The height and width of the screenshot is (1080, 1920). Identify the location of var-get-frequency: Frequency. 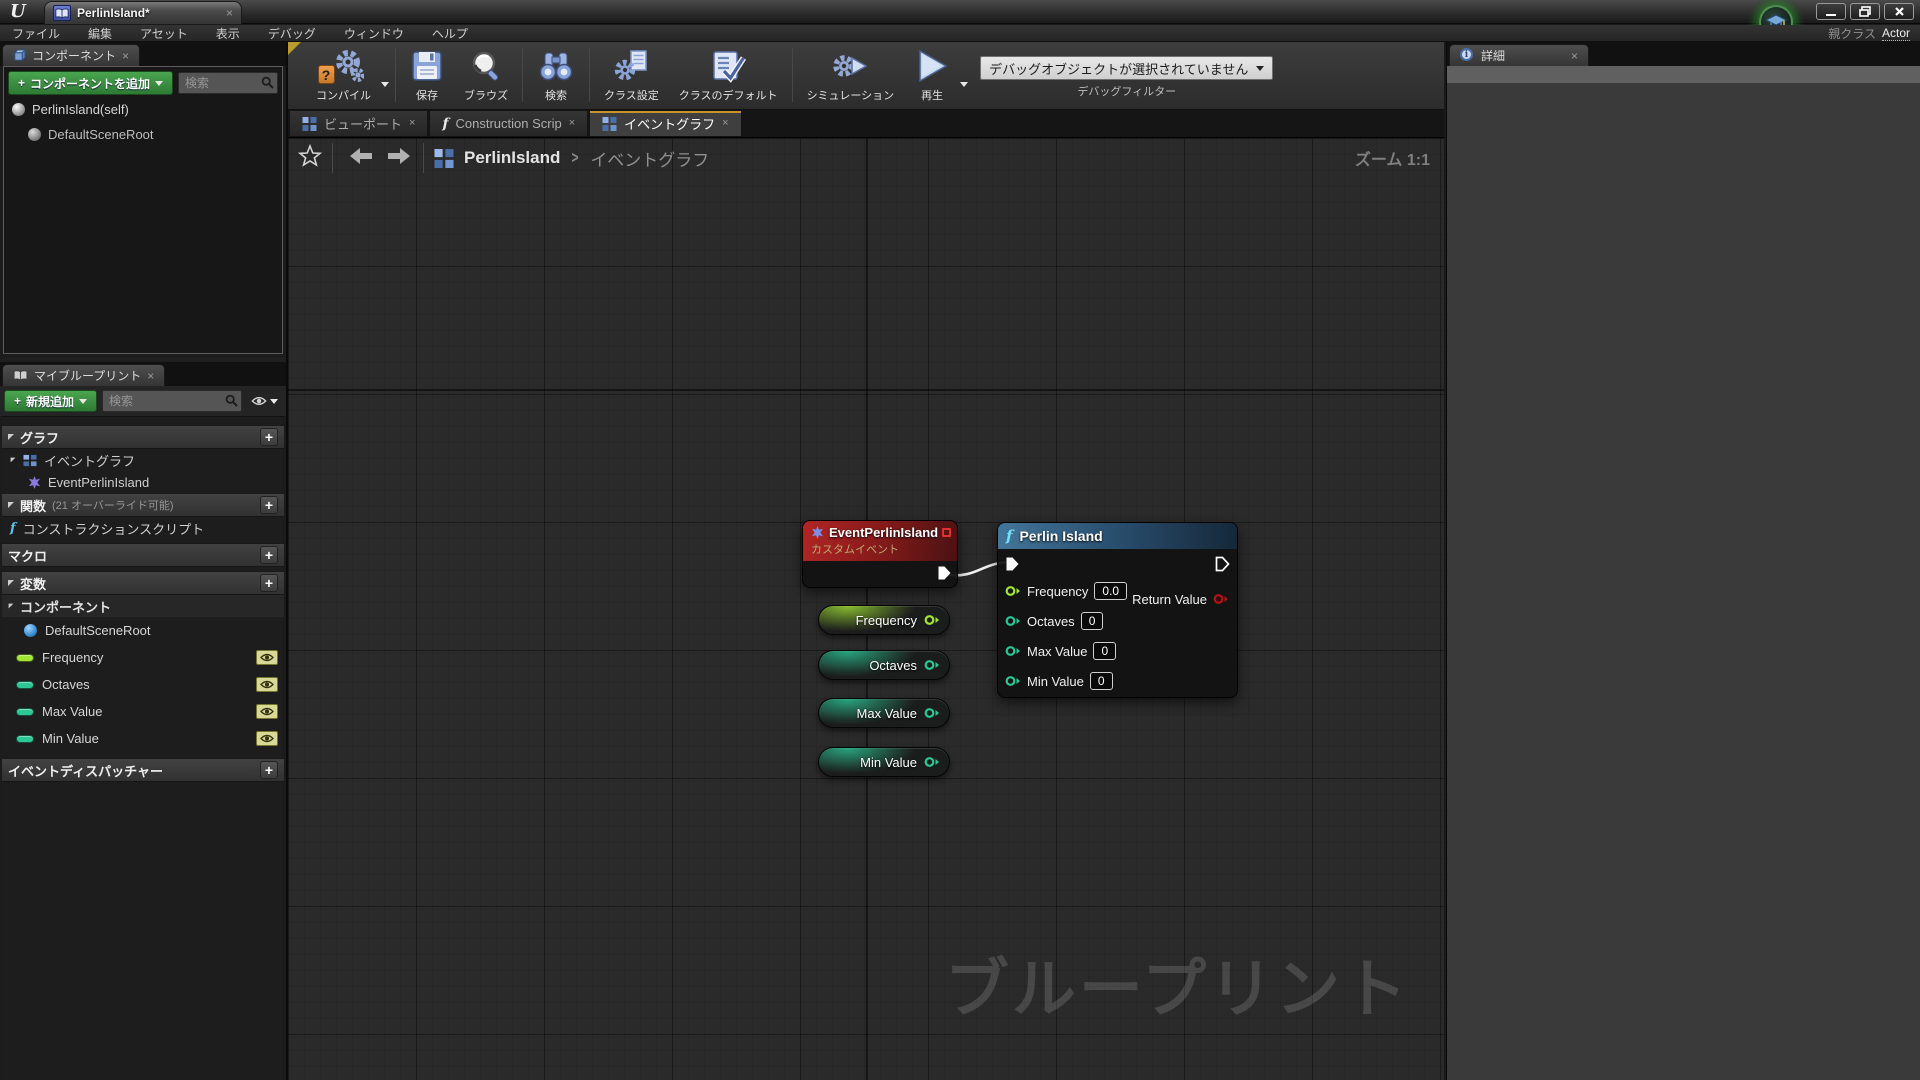
(884, 620).